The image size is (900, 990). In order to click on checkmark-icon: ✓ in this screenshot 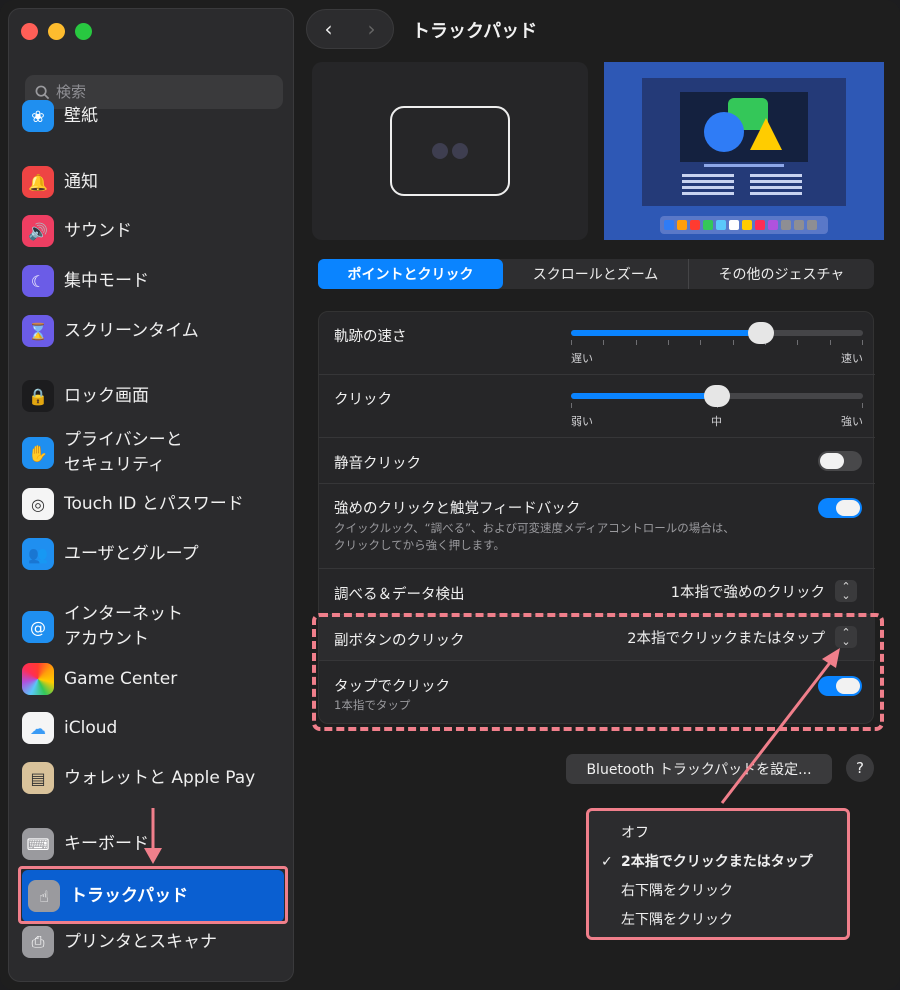, I will do `click(607, 862)`.